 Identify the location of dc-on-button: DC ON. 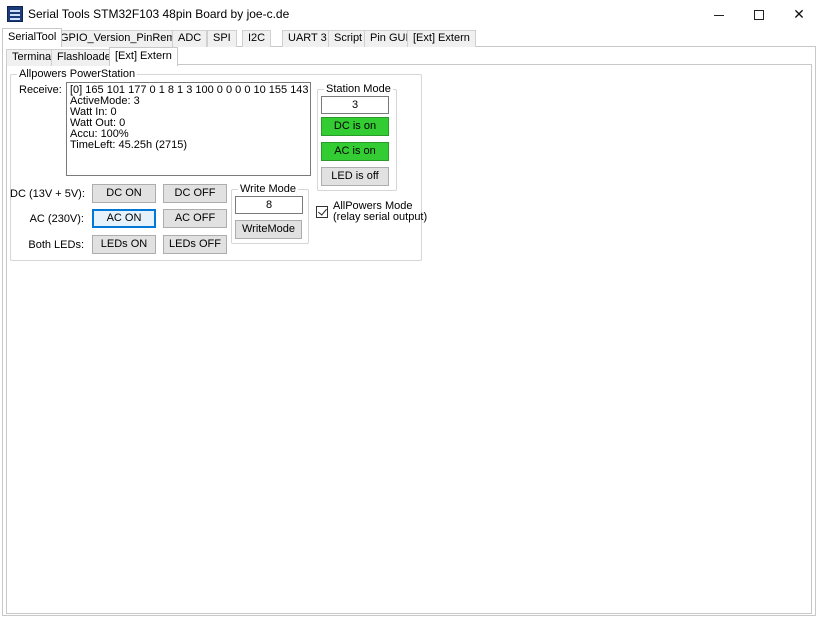
(124, 193).